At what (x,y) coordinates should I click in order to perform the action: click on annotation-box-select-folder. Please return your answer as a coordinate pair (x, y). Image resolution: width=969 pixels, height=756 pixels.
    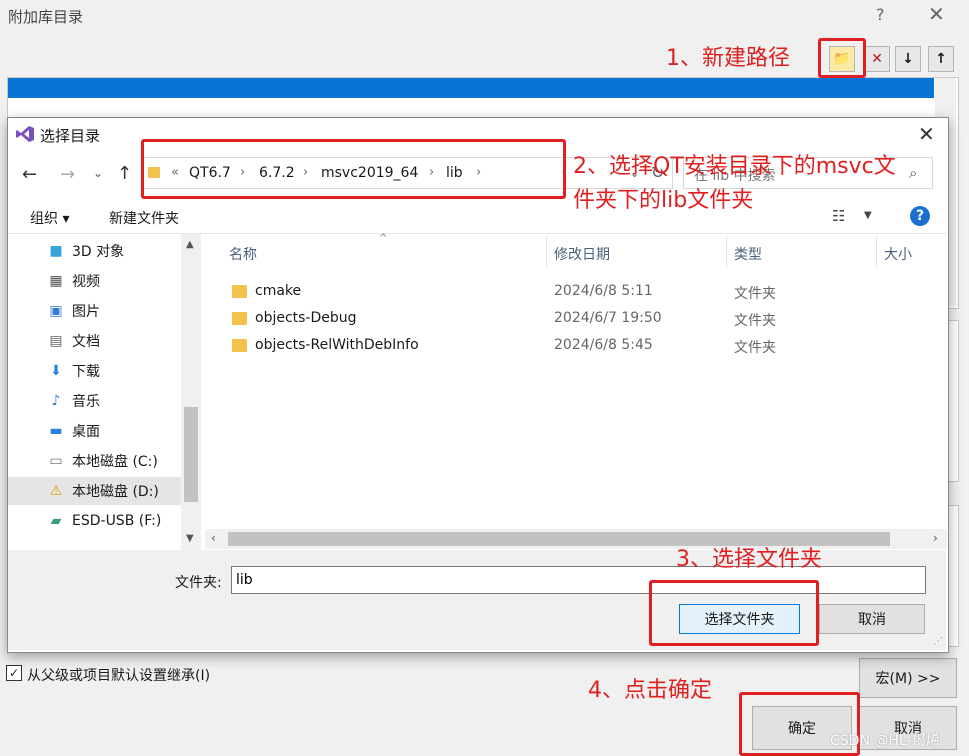
    Looking at the image, I should click on (734, 613).